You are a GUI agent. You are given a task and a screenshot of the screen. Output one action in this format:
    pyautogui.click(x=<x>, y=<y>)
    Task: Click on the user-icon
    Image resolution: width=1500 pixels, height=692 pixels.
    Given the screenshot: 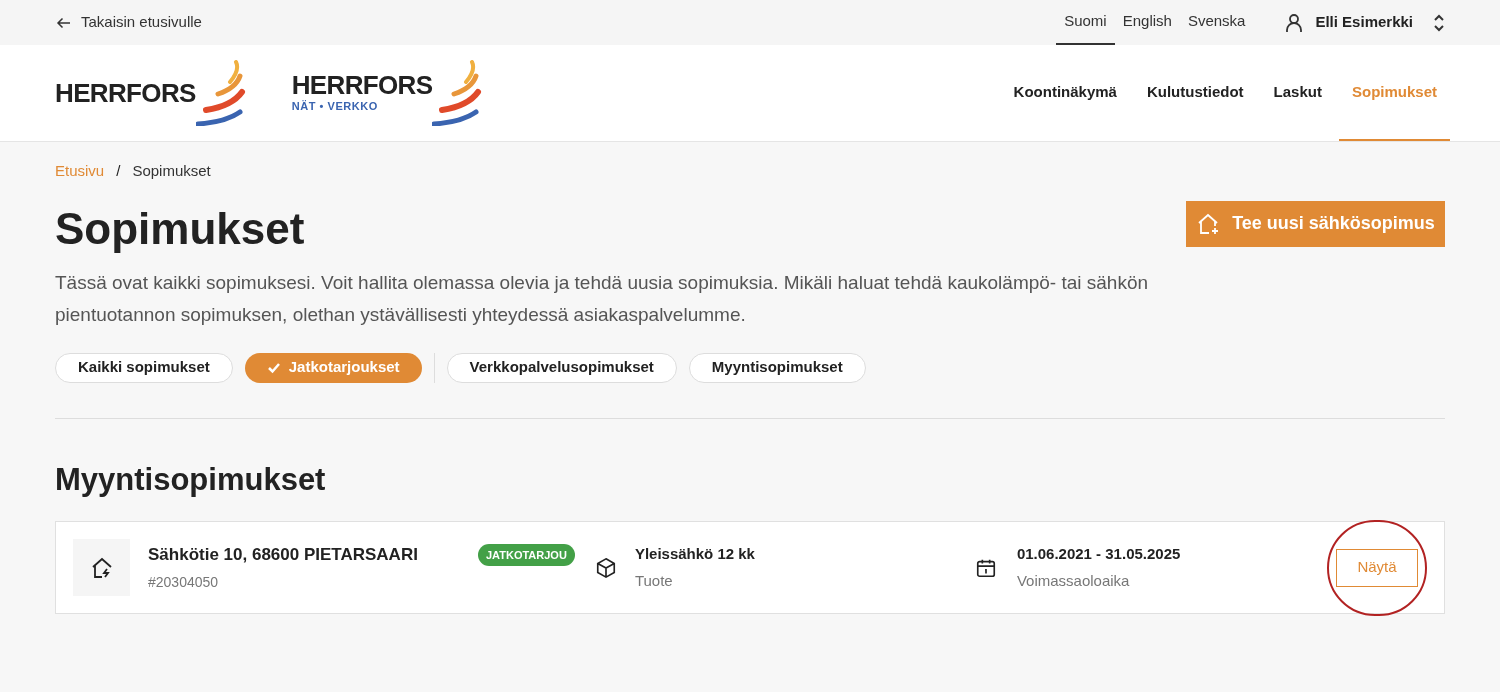 What is the action you would take?
    pyautogui.click(x=1294, y=22)
    